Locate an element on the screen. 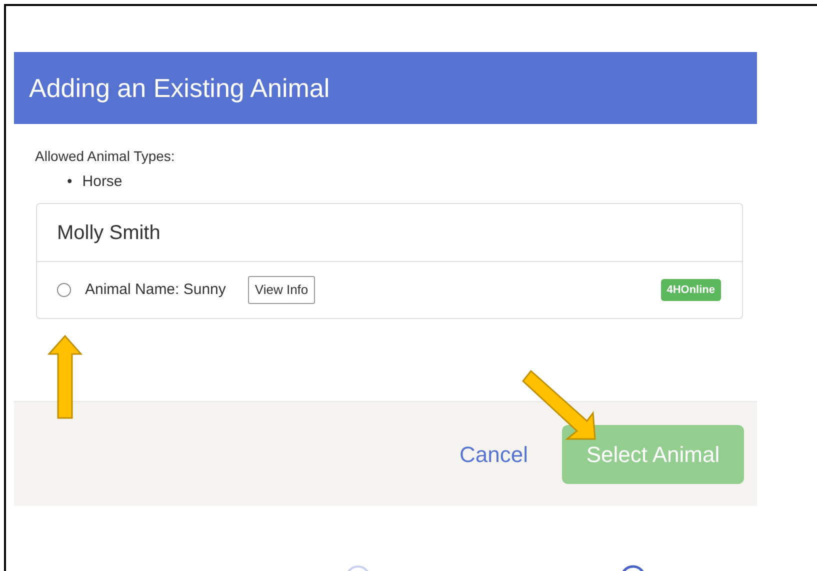  view-info-button: View Info is located at coordinates (282, 290).